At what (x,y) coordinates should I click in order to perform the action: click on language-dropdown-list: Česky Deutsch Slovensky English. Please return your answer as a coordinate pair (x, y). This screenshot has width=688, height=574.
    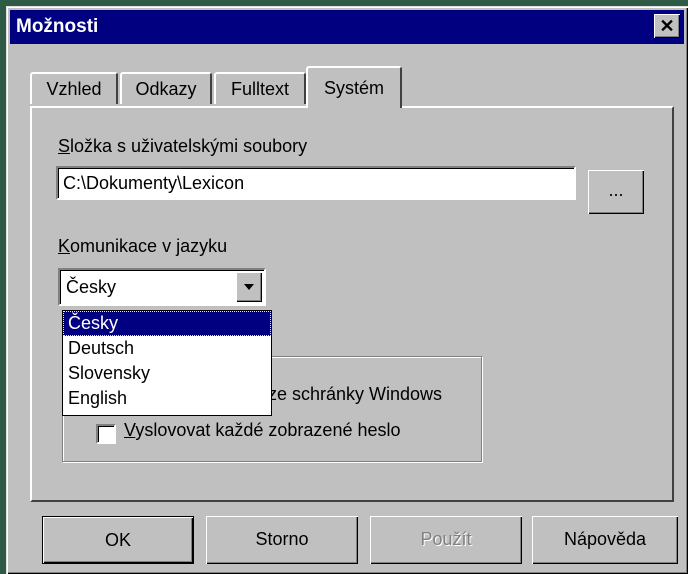
    Looking at the image, I should click on (167, 363).